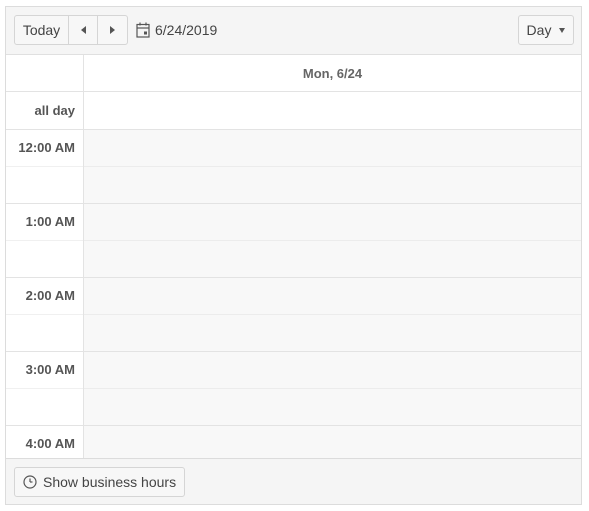 The width and height of the screenshot is (589, 511). I want to click on time-slot-label-row: 1:00 AM, so click(44, 241).